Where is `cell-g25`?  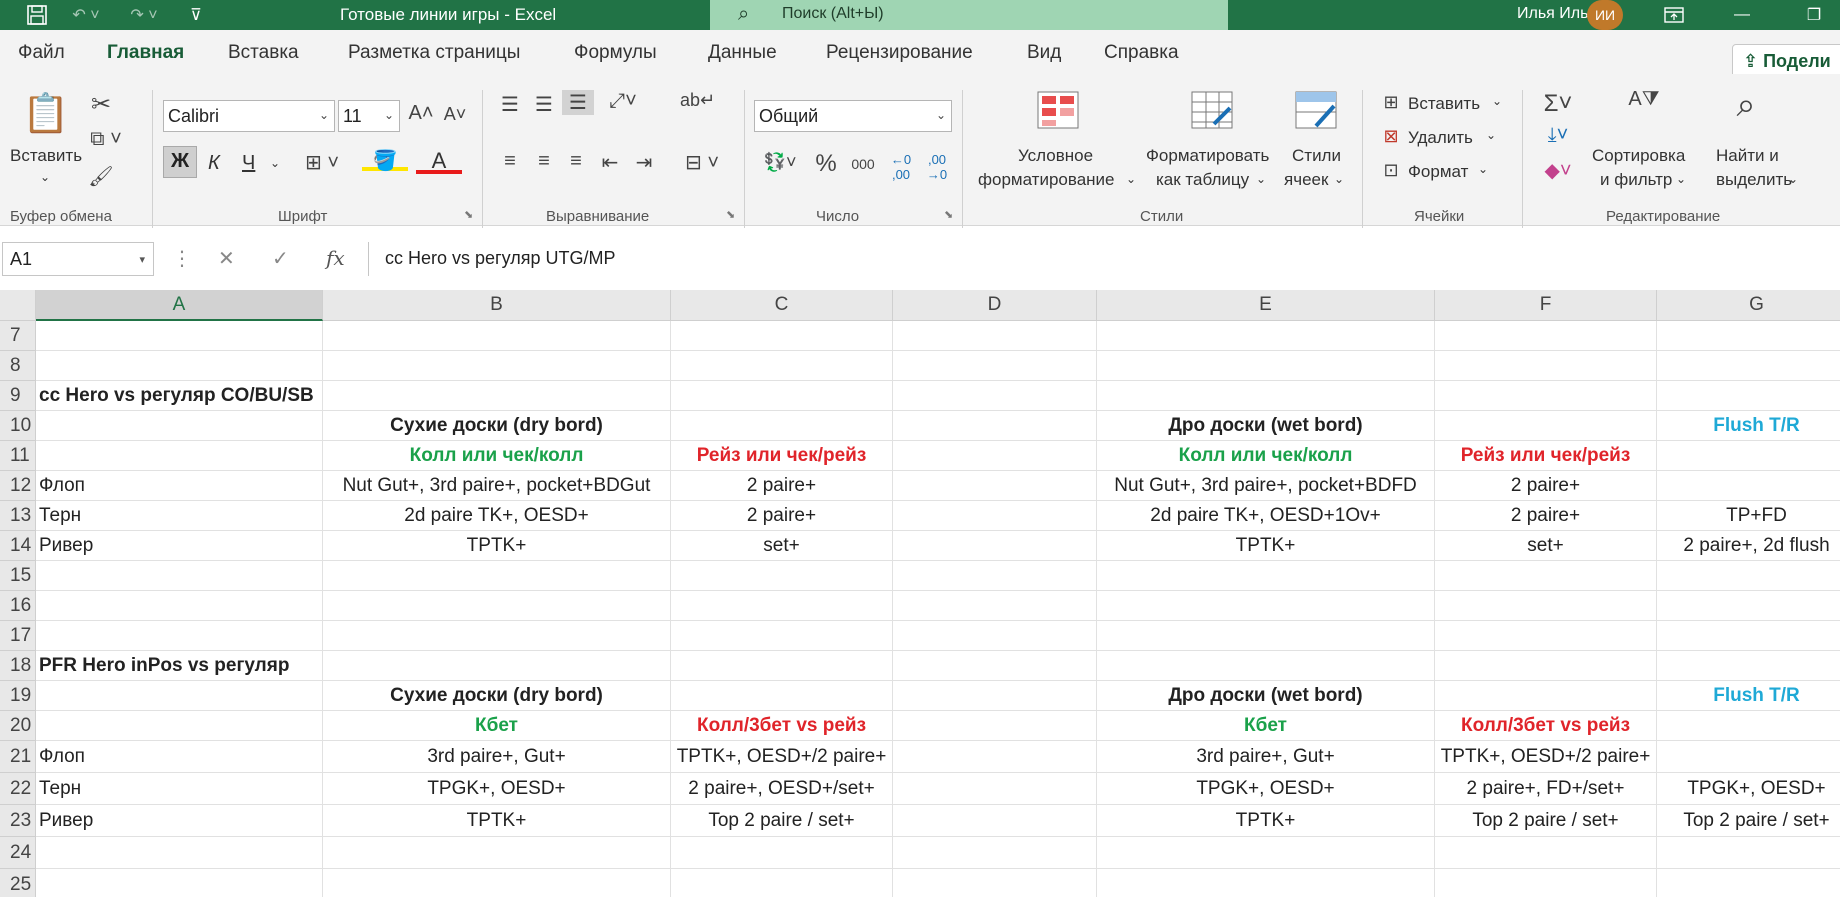 cell-g25 is located at coordinates (1748, 883).